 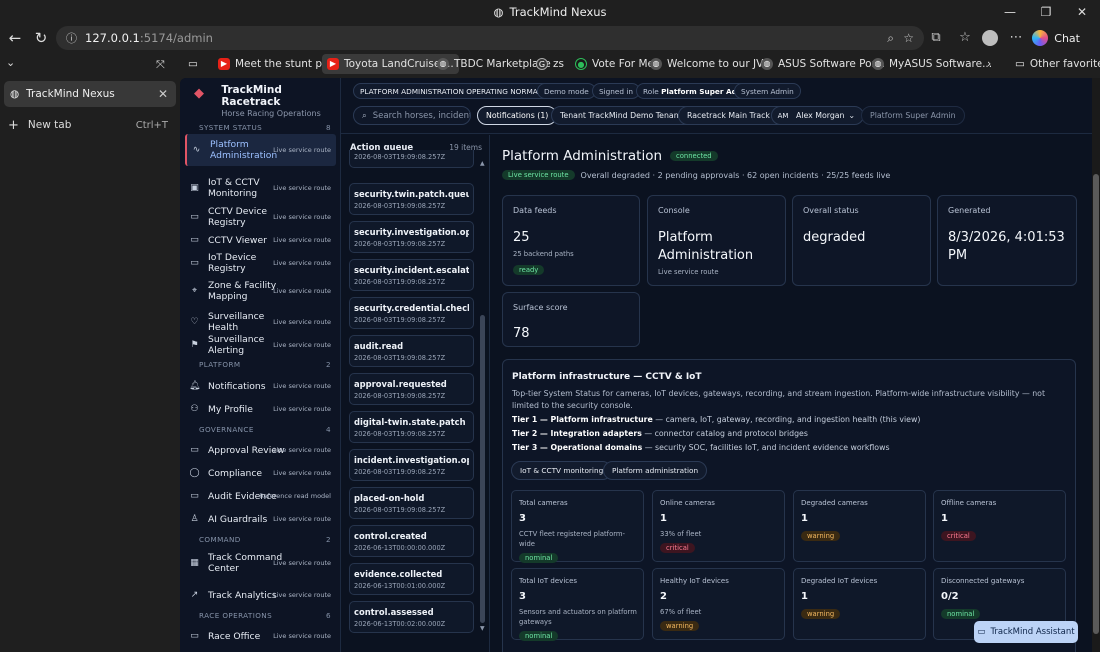 I want to click on sidebar-item-16: ▭ Race Office Live service route, so click(x=260, y=636).